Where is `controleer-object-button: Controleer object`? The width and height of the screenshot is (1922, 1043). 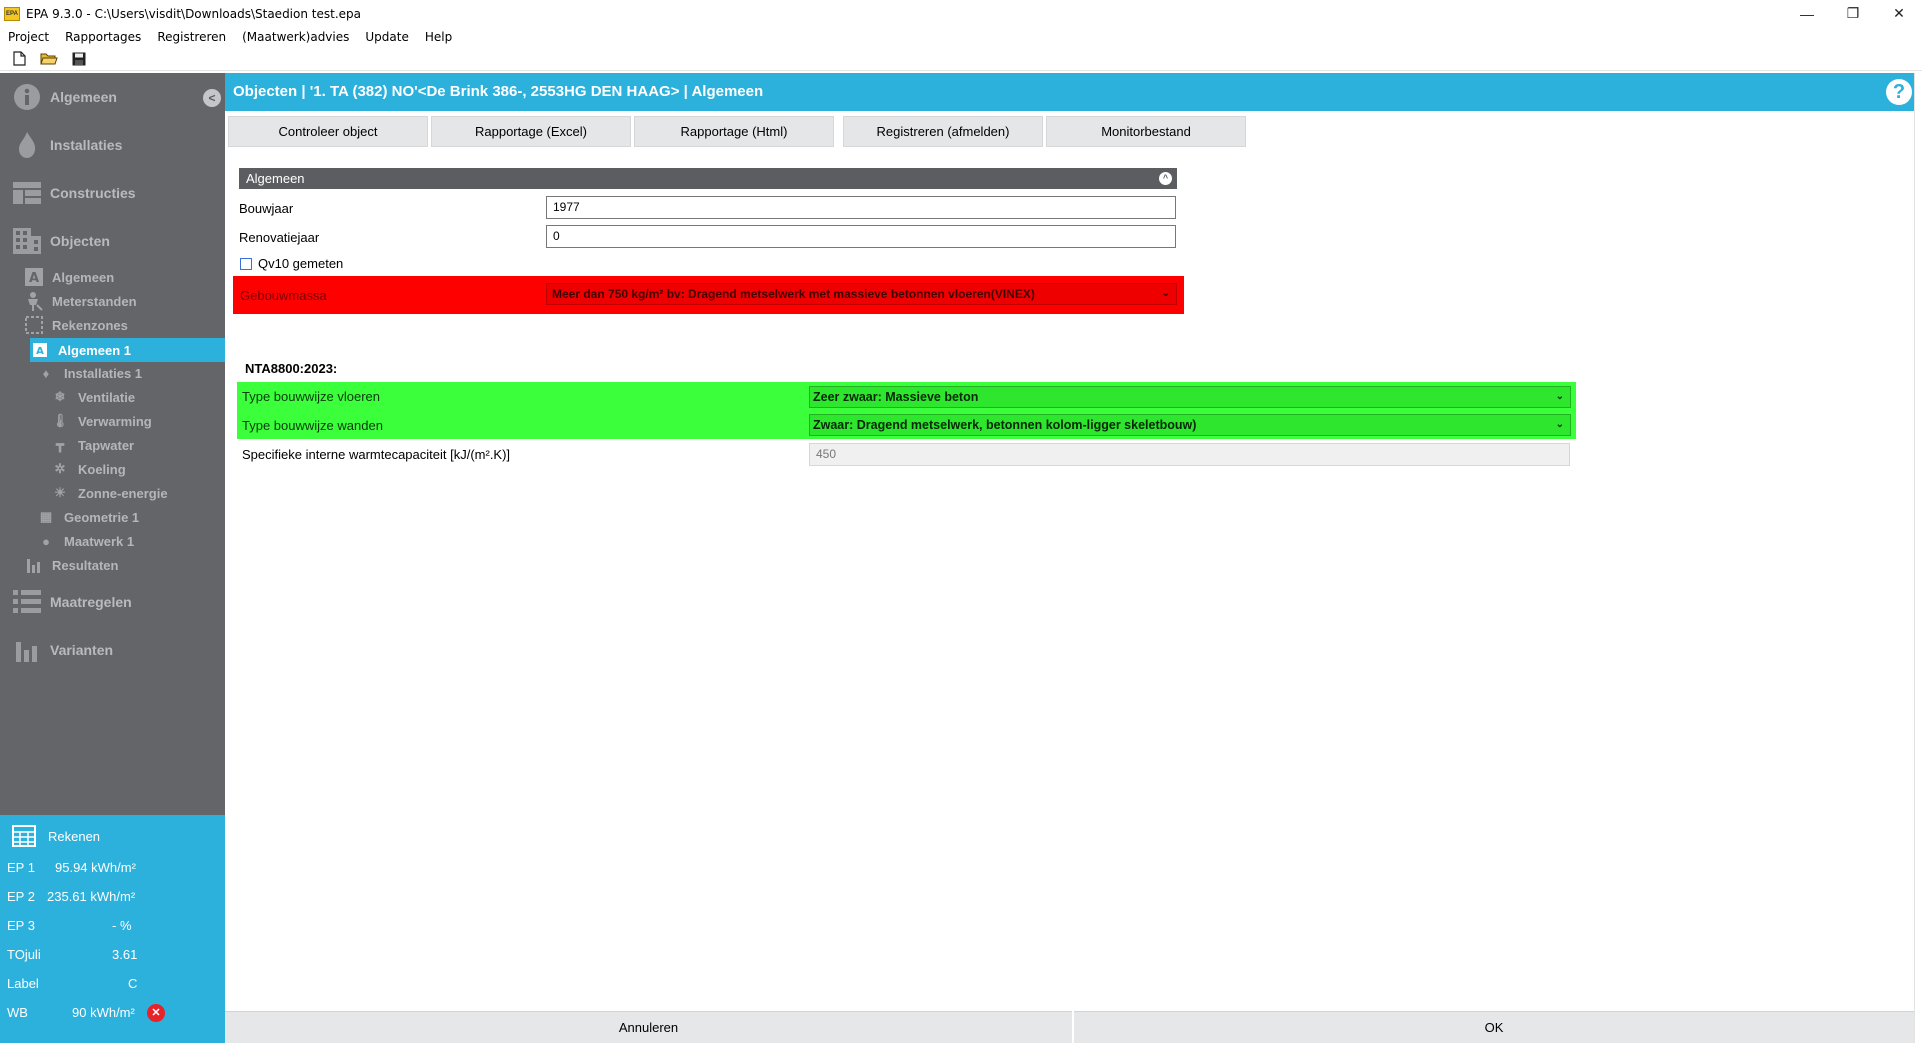
controleer-object-button: Controleer object is located at coordinates (328, 131).